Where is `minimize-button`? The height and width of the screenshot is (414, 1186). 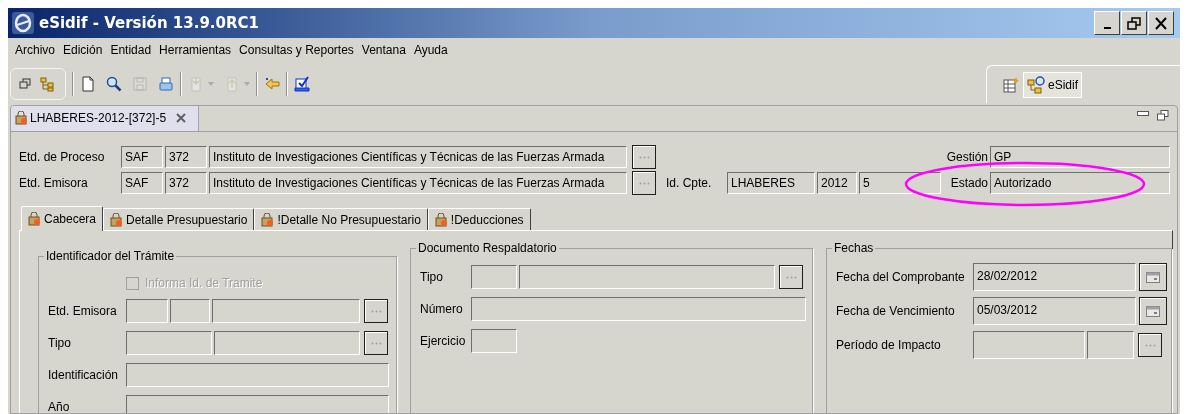
minimize-button is located at coordinates (1107, 23).